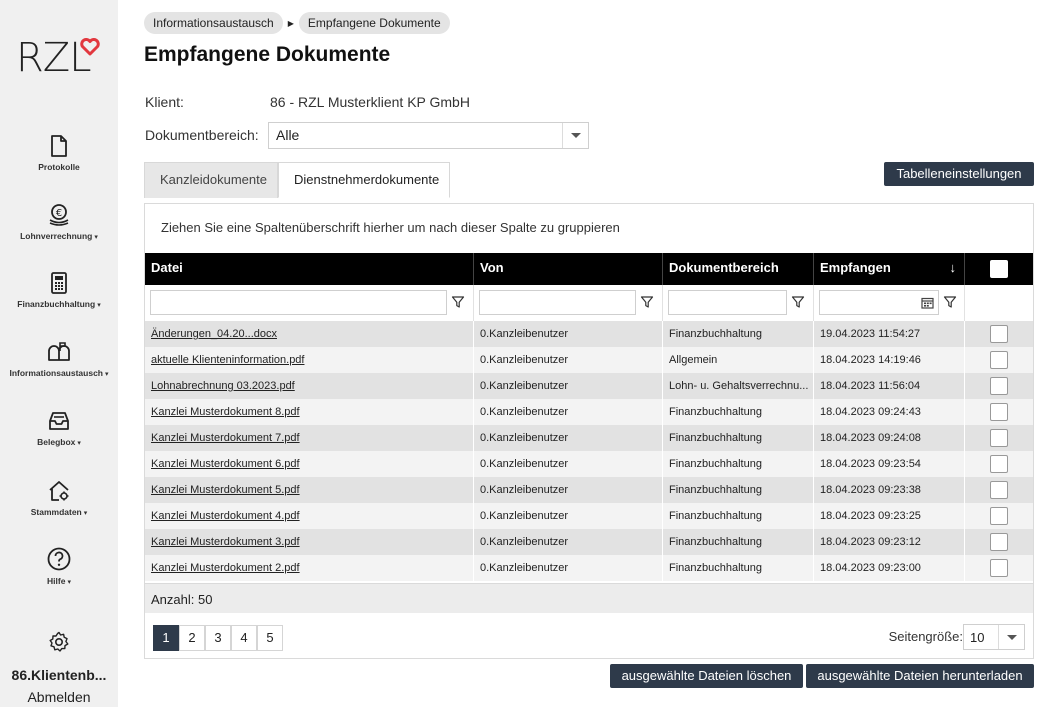 The image size is (1037, 707). I want to click on sidebar-item-label: Lohnverrechnung ▾, so click(59, 236).